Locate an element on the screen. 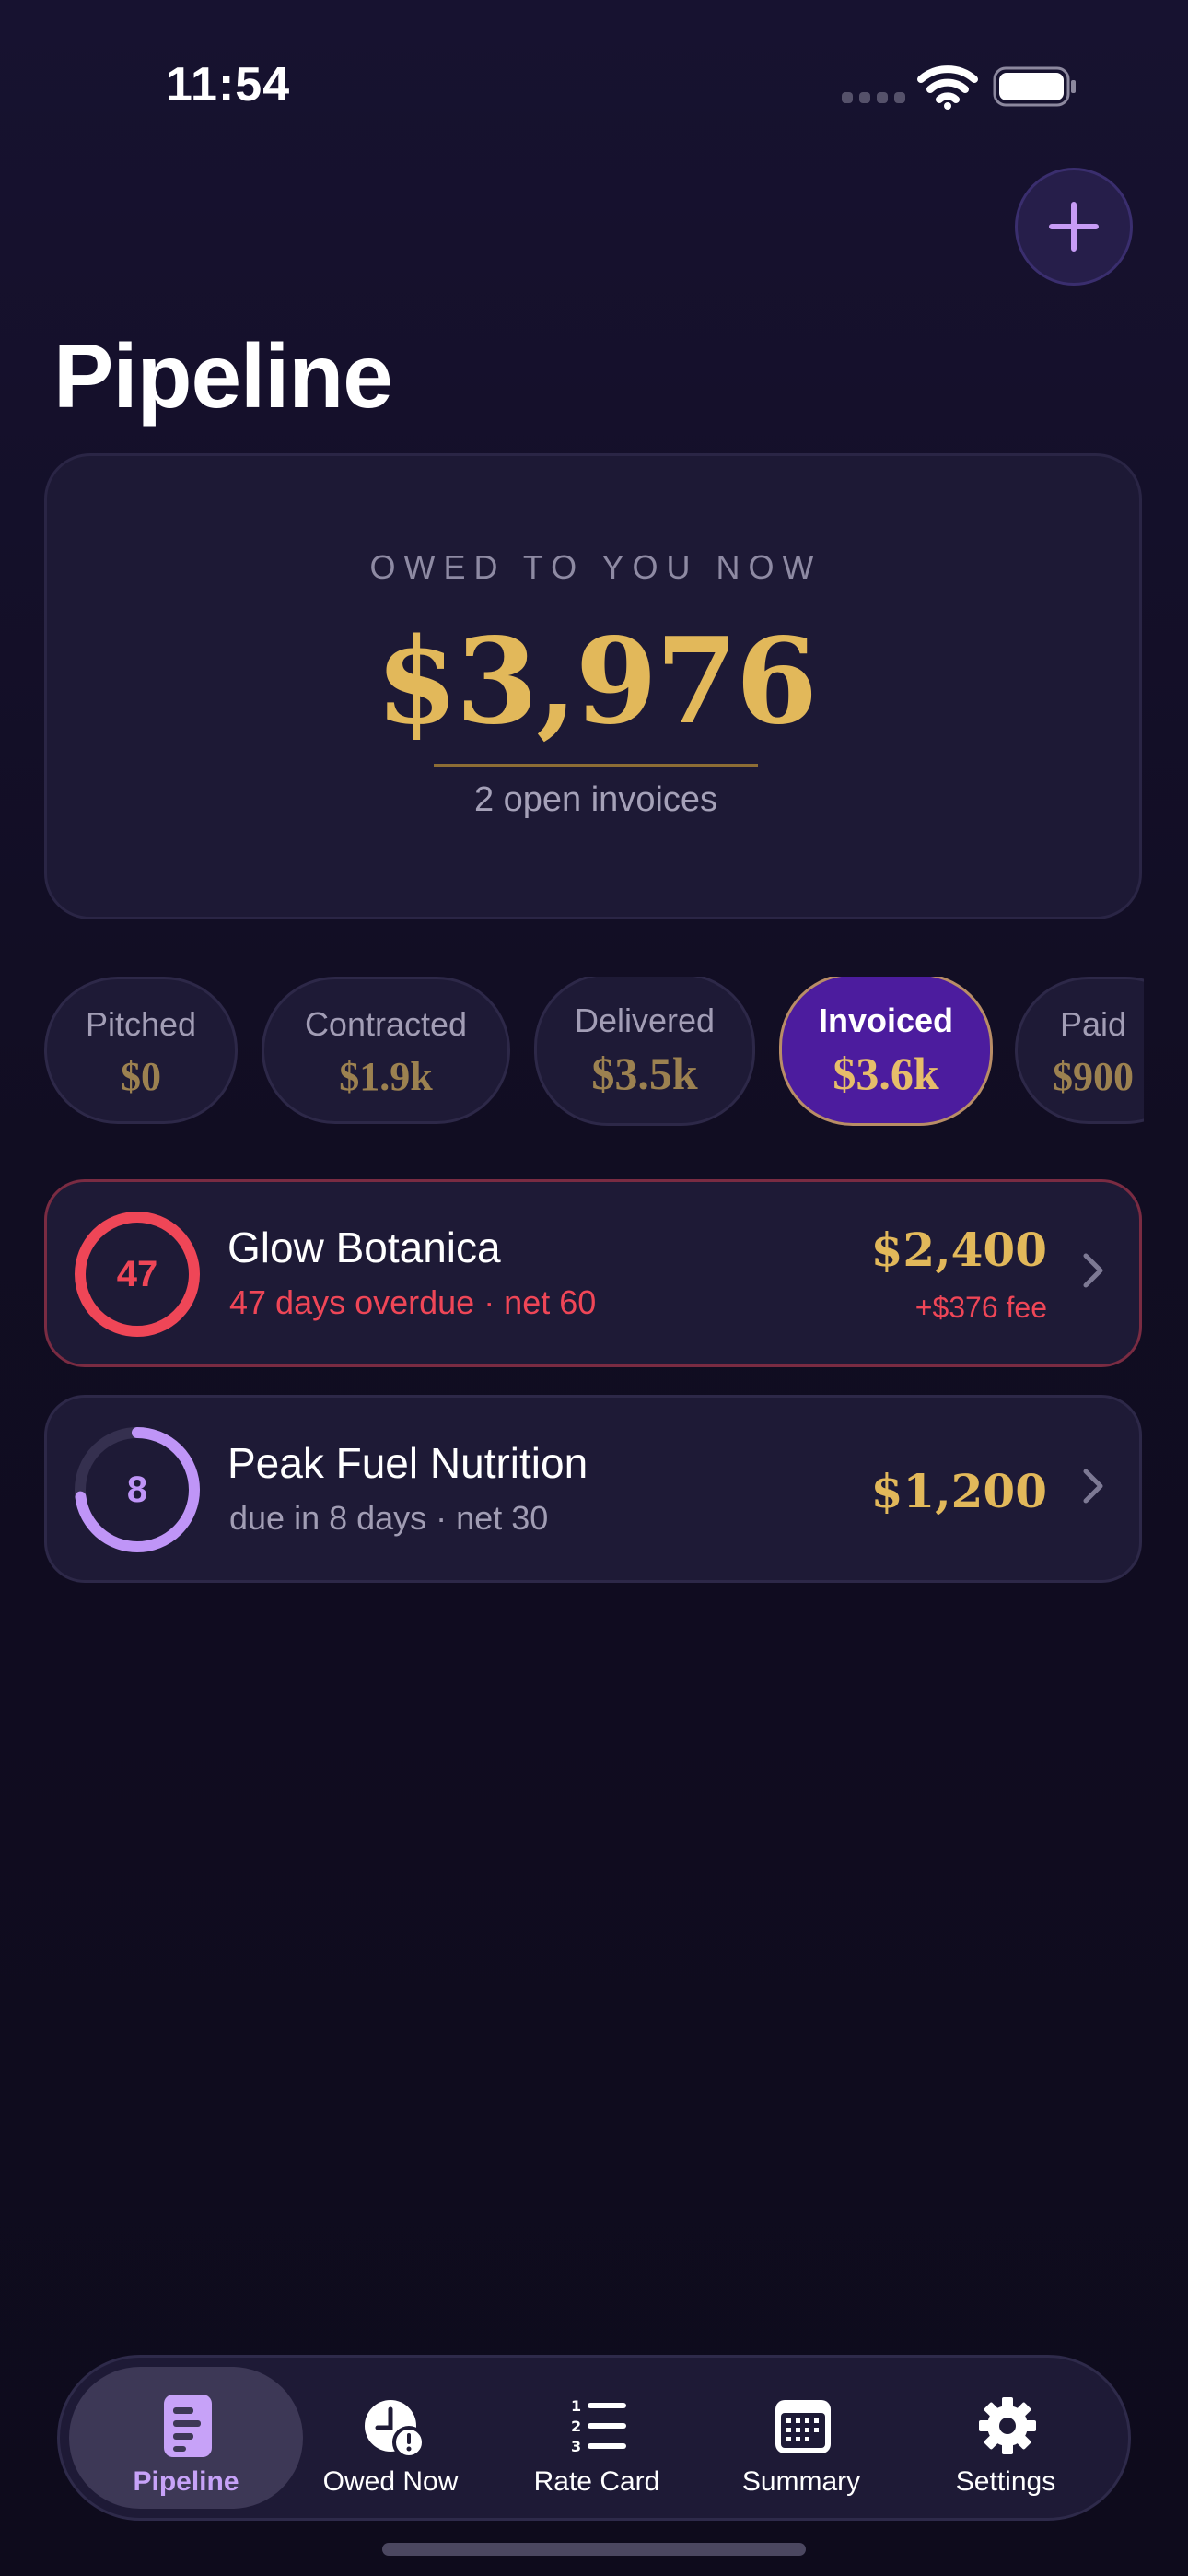 The image size is (1188, 2576). stage-label: Pitched is located at coordinates (141, 1024).